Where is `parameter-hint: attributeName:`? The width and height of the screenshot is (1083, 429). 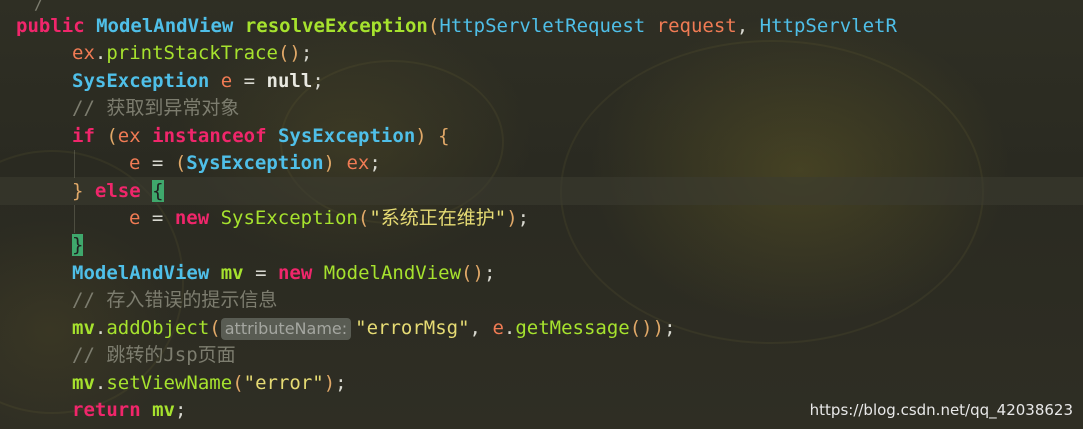 parameter-hint: attributeName: is located at coordinates (286, 329).